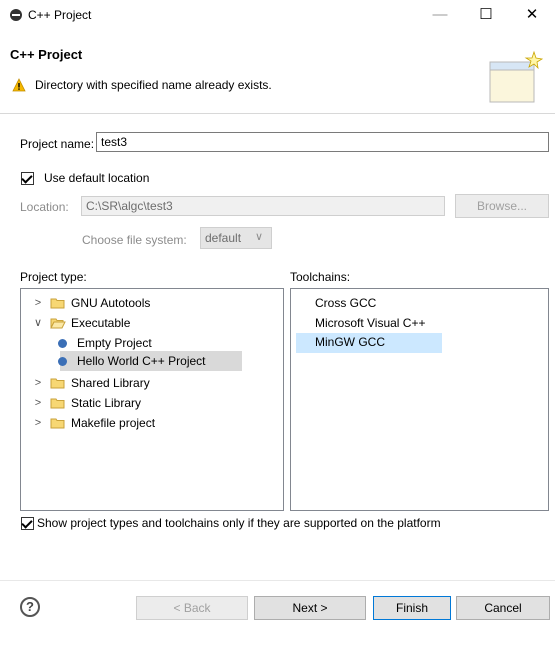 This screenshot has height=649, width=555. I want to click on tree-item-shared-library: > Shared Library, so click(152, 383).